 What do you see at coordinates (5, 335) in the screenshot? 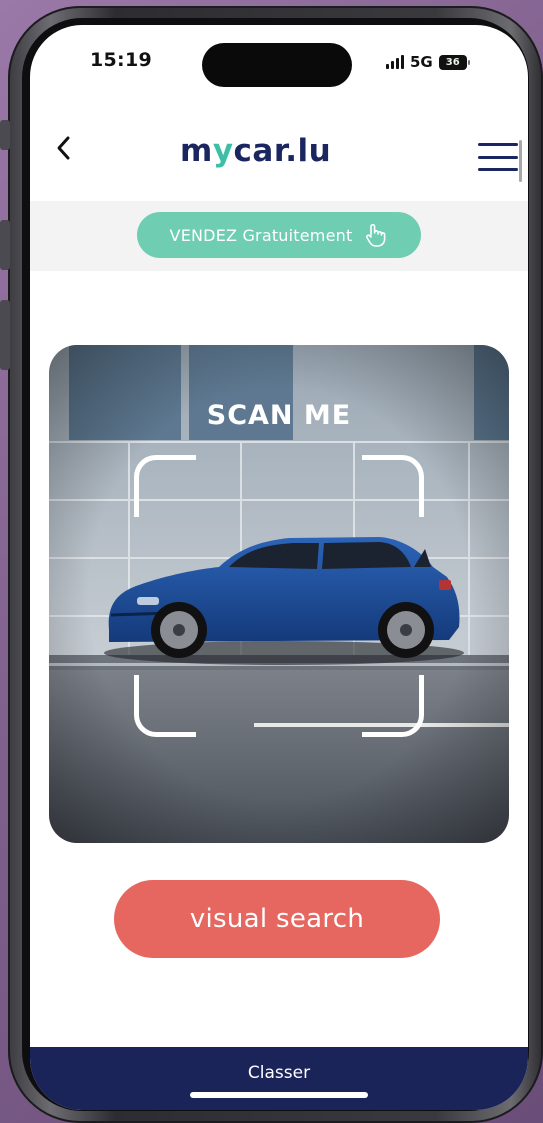
I see `volume-down-button` at bounding box center [5, 335].